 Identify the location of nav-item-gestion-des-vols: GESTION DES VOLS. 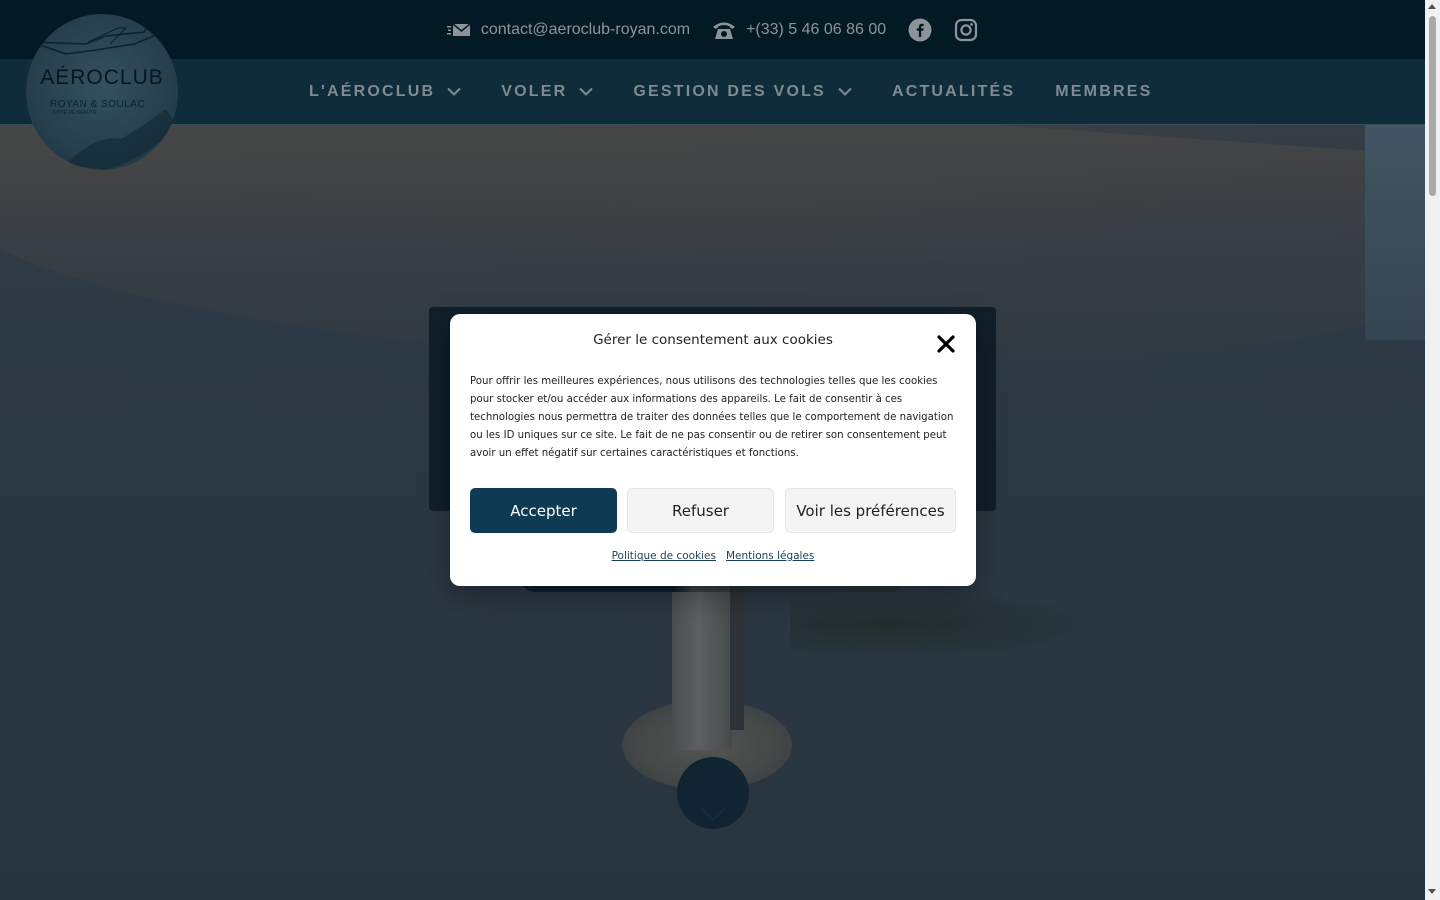
(742, 92).